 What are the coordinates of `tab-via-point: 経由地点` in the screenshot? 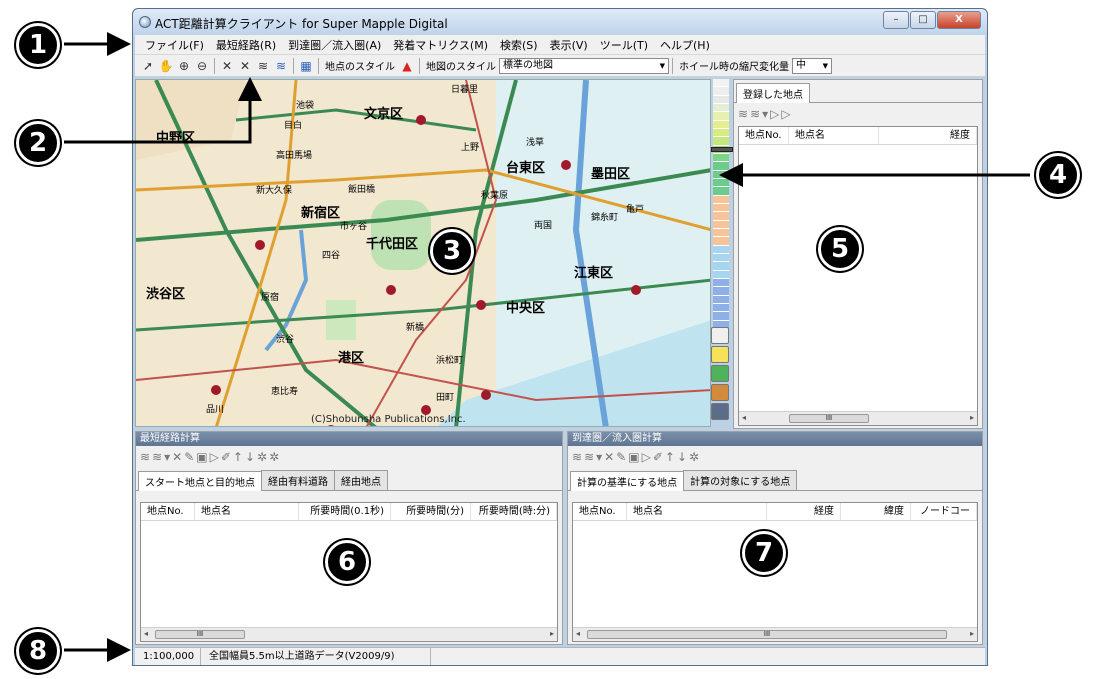 It's located at (361, 480).